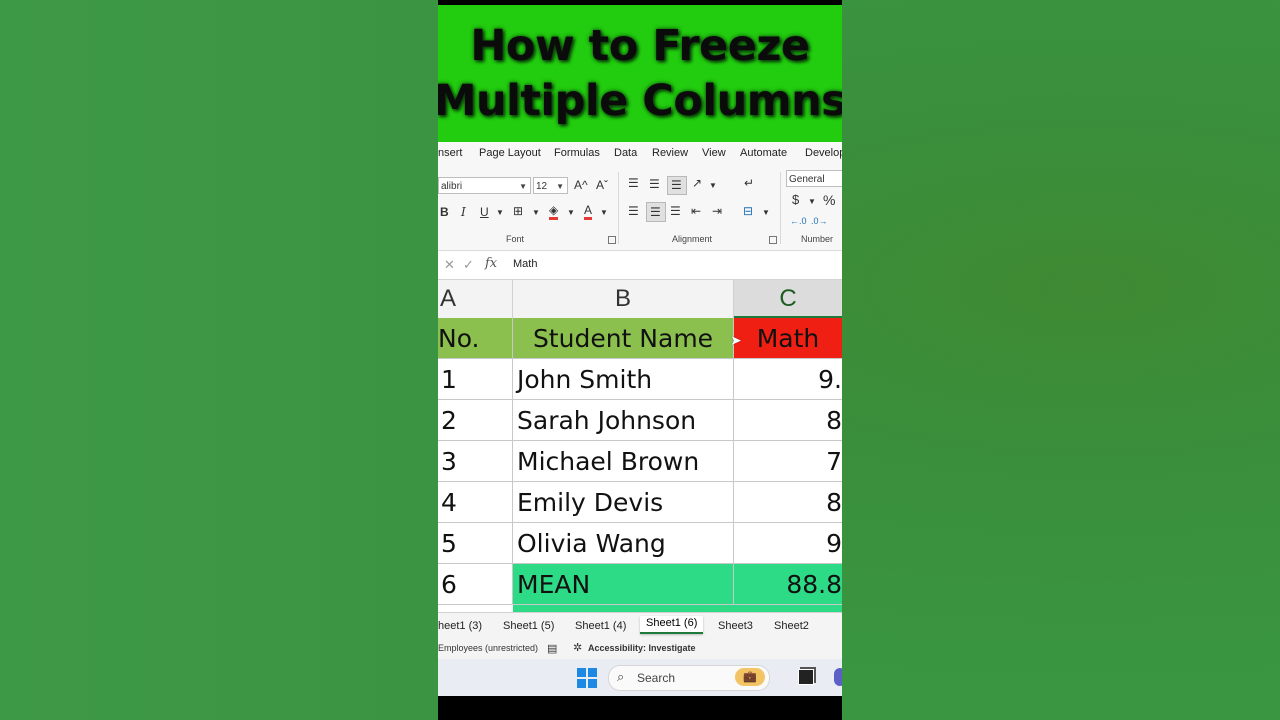 This screenshot has width=1280, height=720. I want to click on font-color-icon: A, so click(588, 211).